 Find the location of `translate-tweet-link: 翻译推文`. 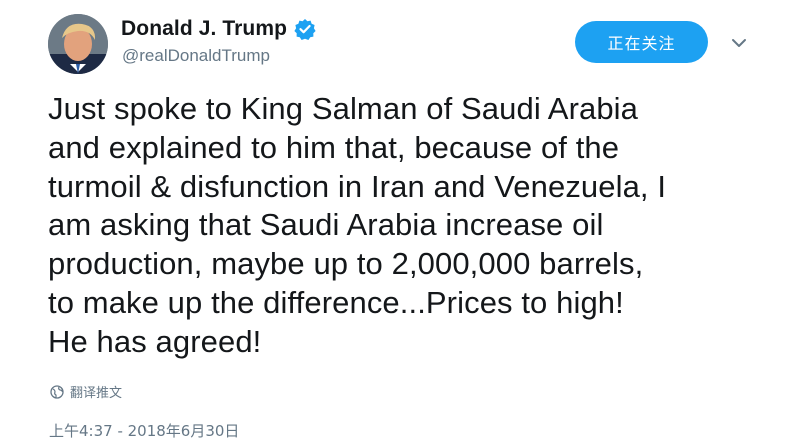

translate-tweet-link: 翻译推文 is located at coordinates (86, 391).